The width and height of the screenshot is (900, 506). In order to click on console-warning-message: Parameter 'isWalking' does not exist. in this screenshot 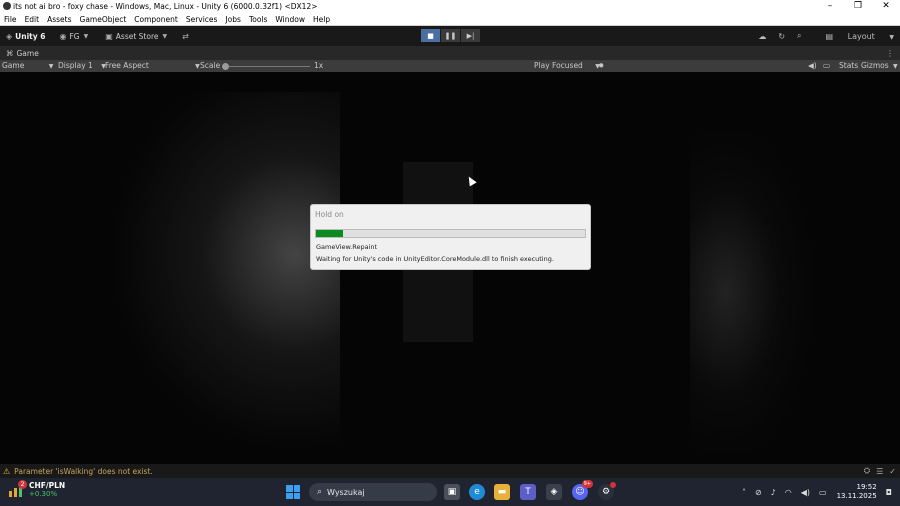, I will do `click(83, 471)`.